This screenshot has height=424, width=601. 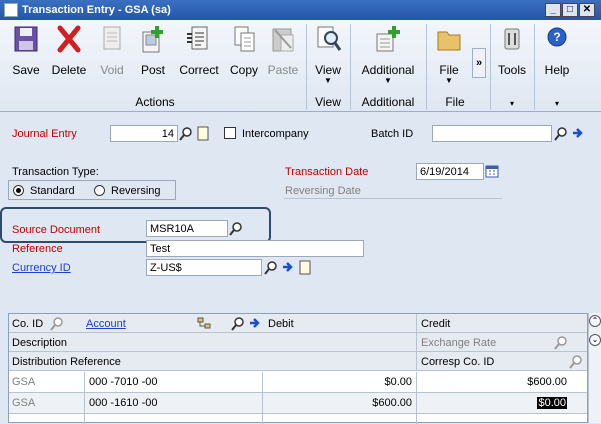 I want to click on source-document-lookup-icon, so click(x=236, y=228).